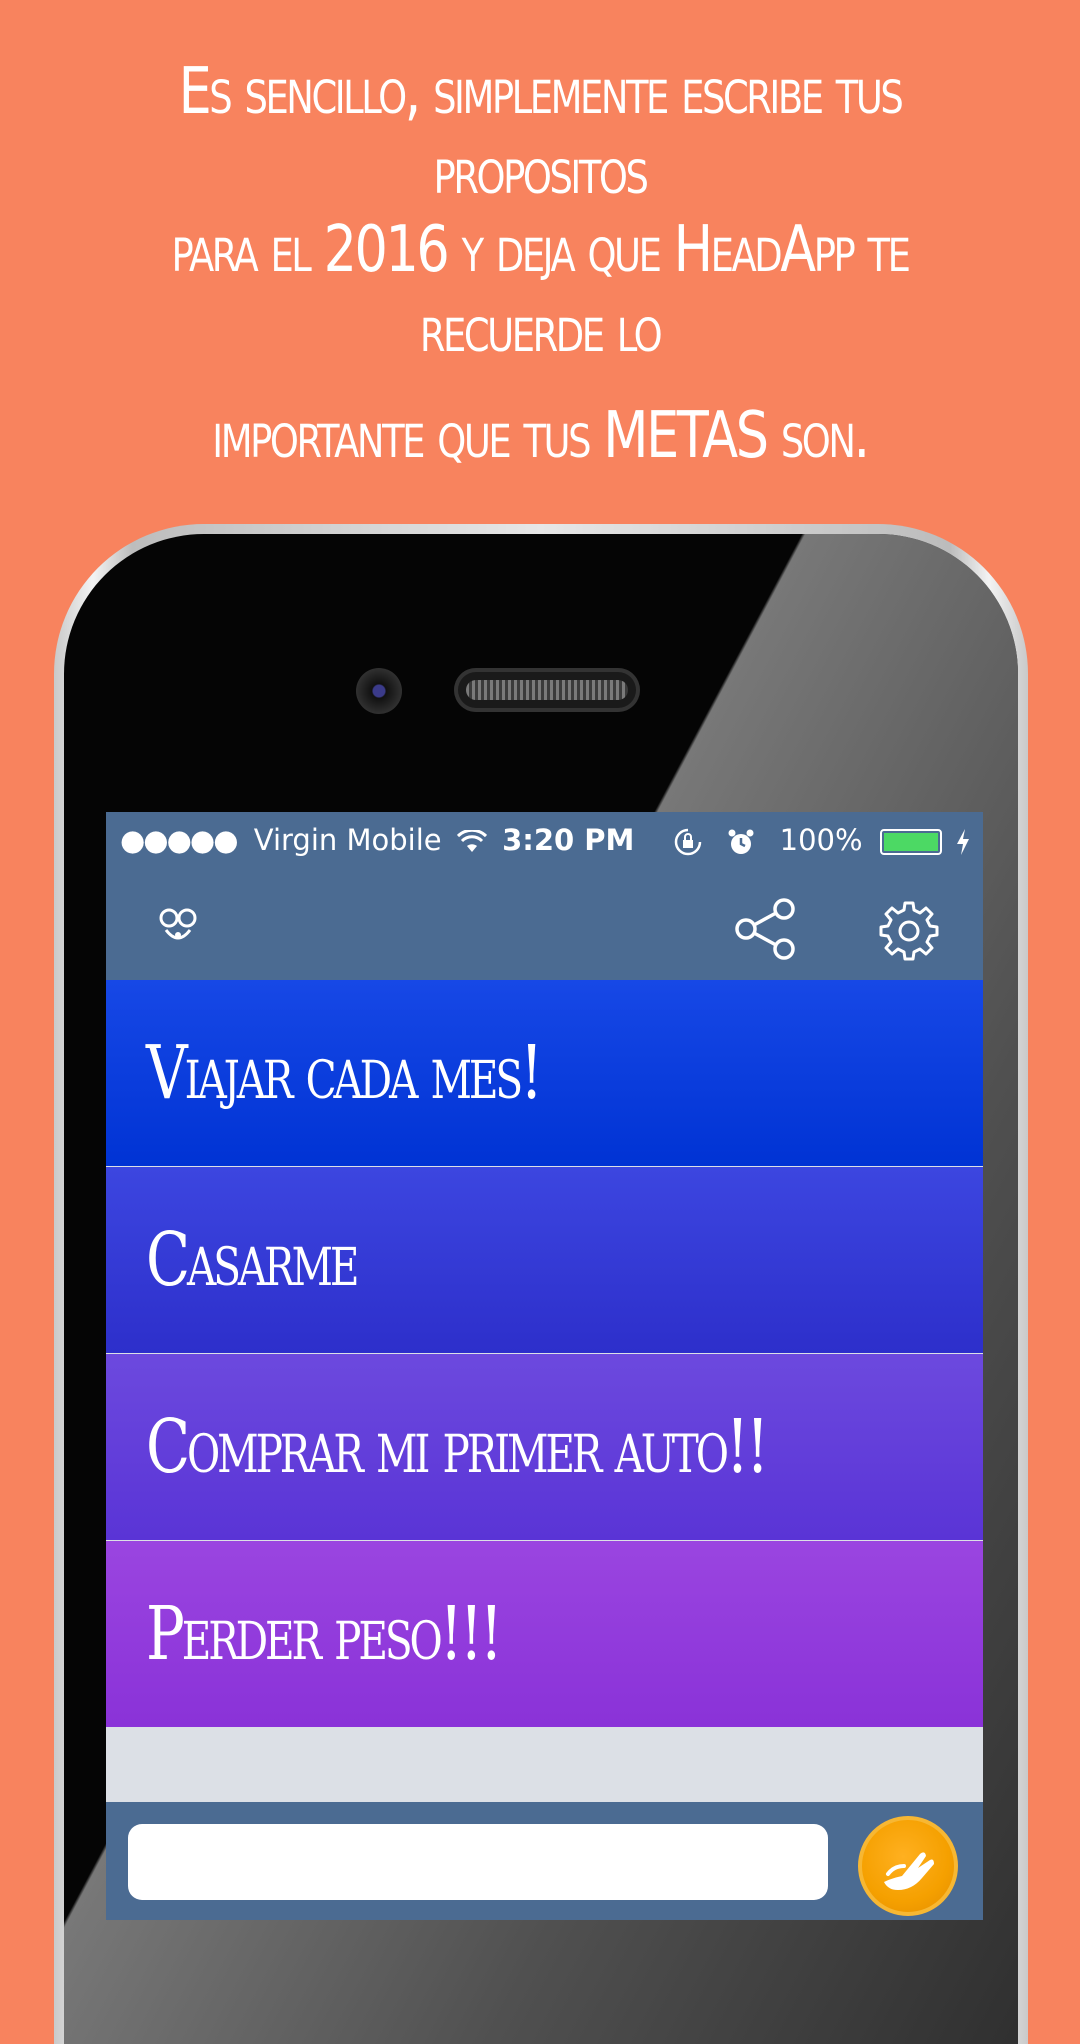  I want to click on battery-level-fill, so click(910, 842).